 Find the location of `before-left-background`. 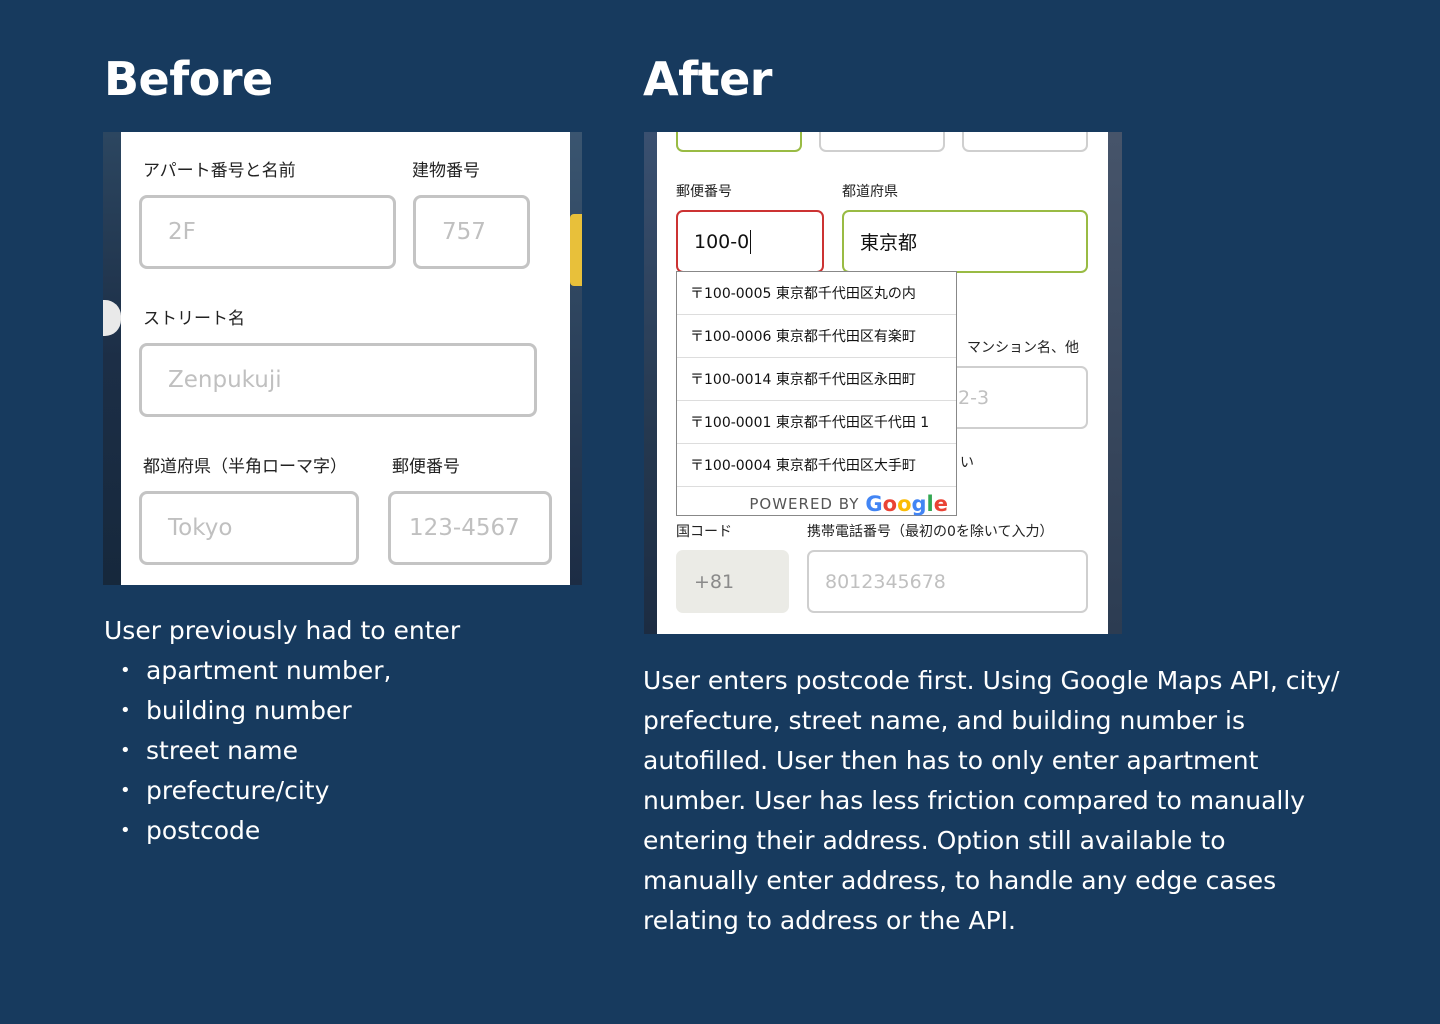

before-left-background is located at coordinates (112, 358).